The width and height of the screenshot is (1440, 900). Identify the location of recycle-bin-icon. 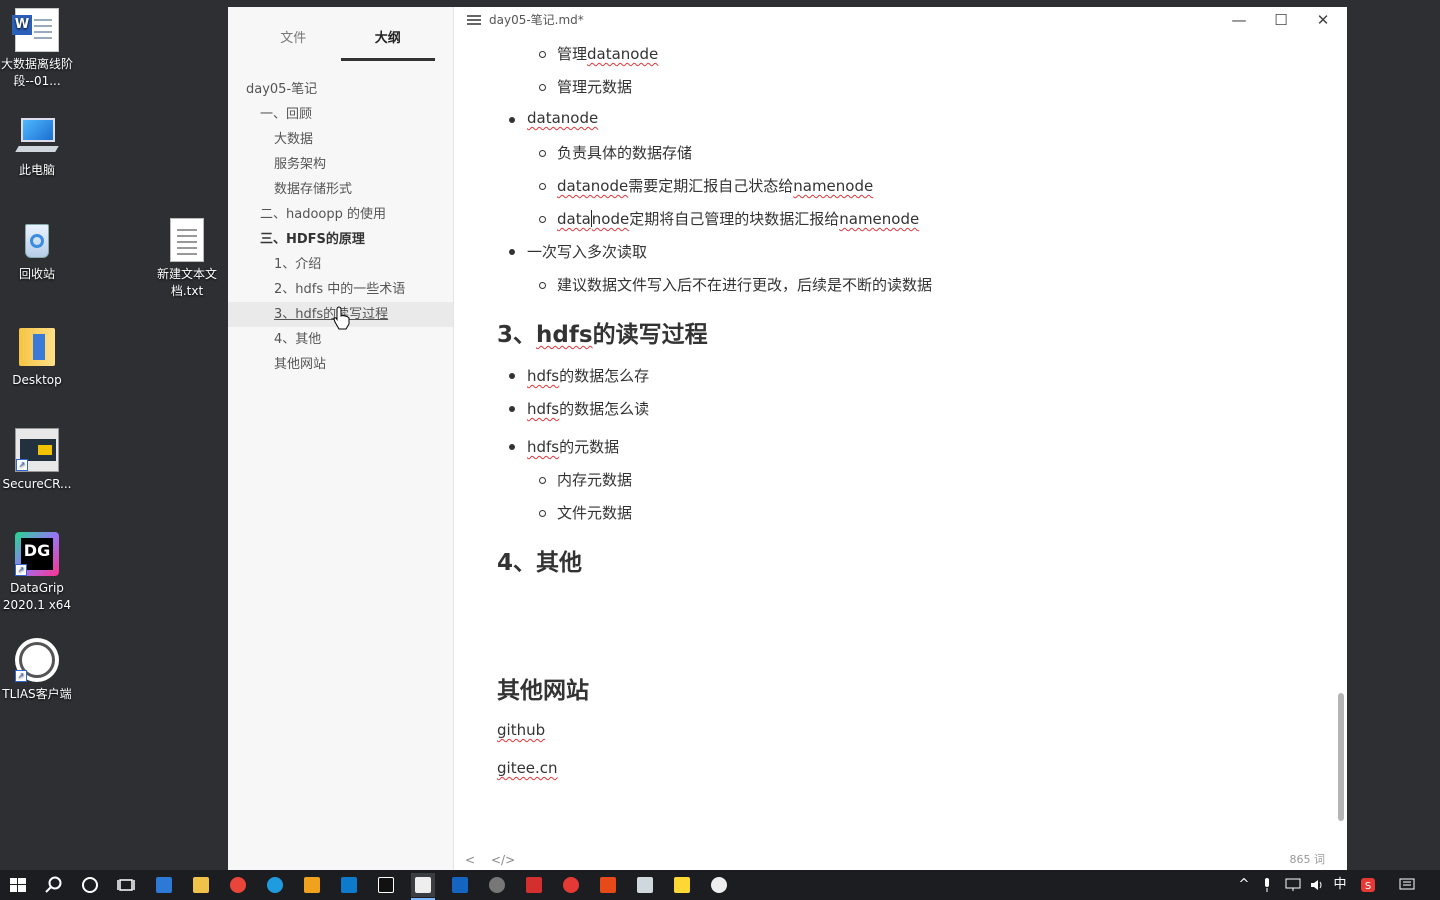
(37, 240).